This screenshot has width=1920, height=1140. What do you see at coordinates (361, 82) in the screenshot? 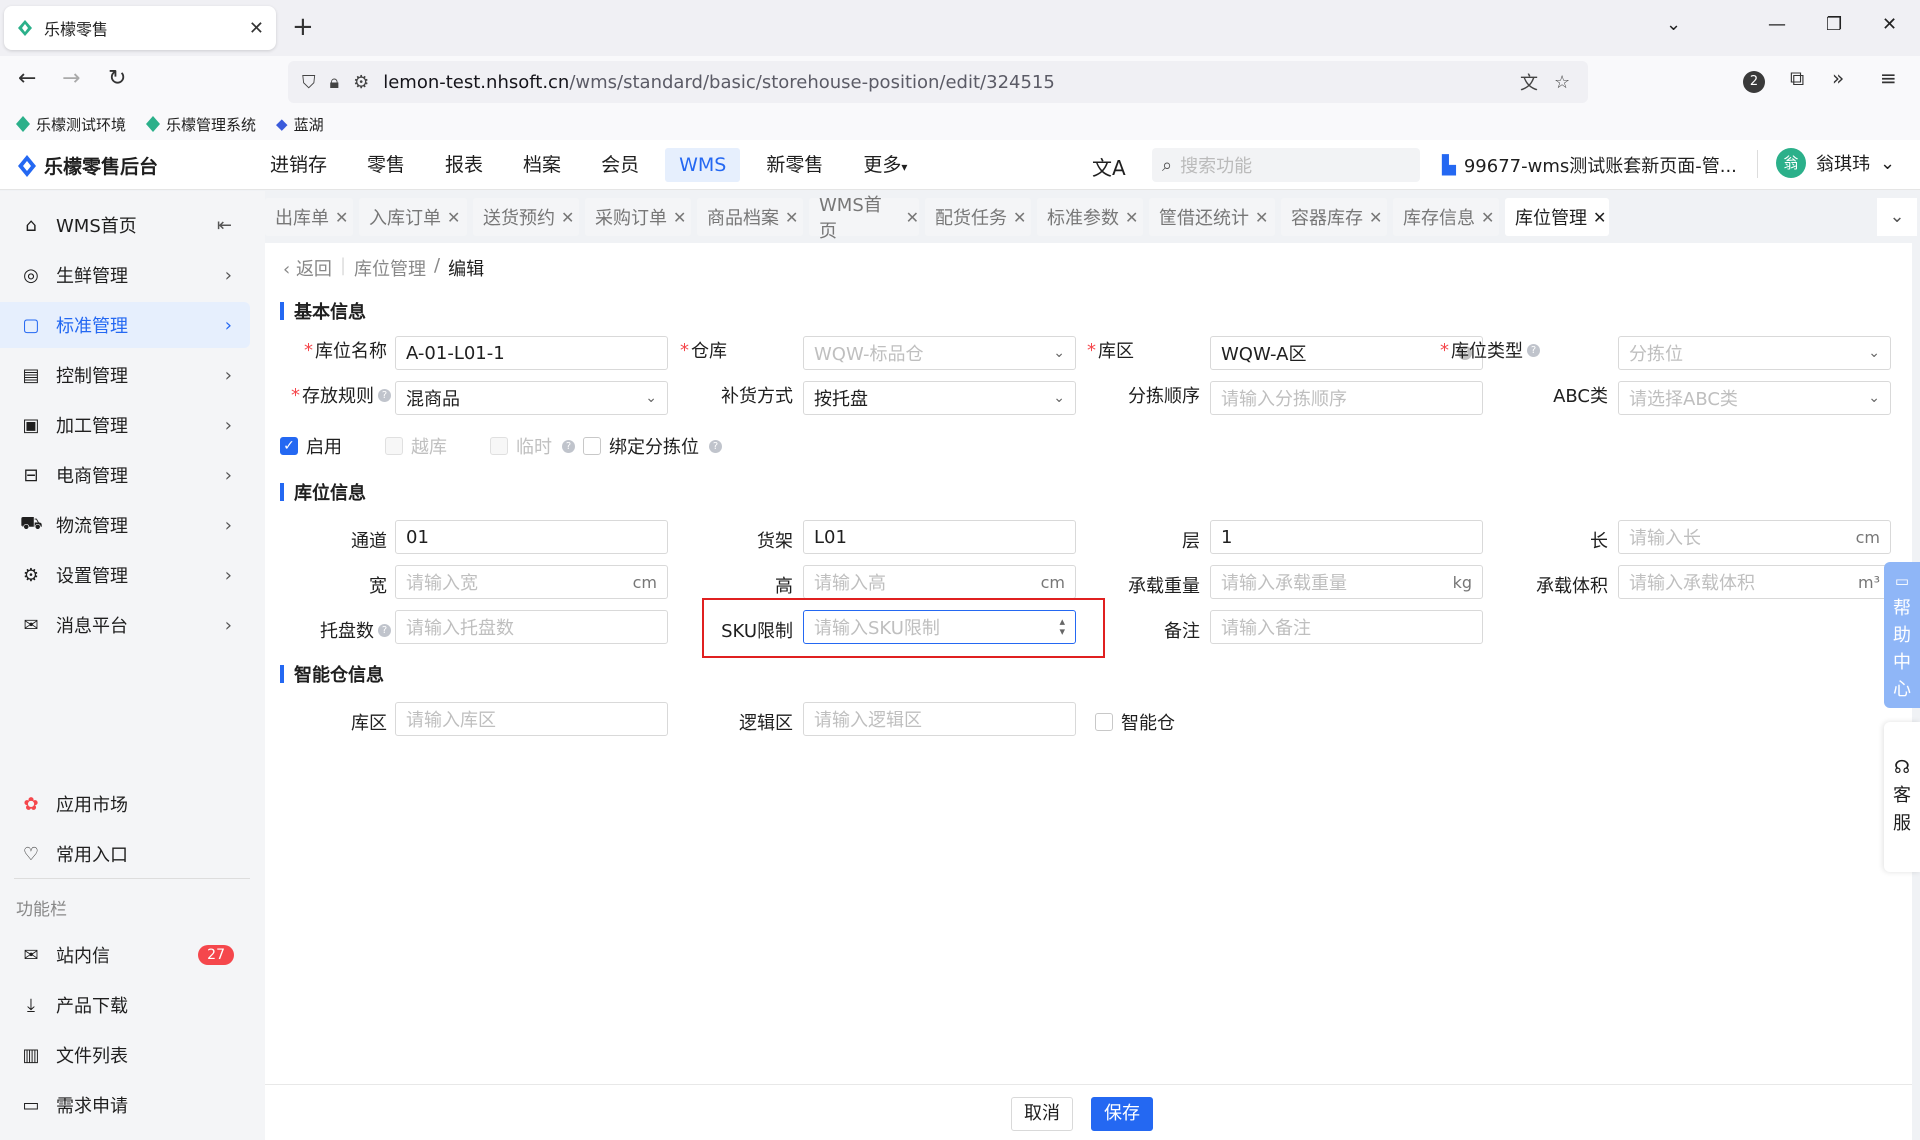
I see `site-settings-icon: ⚙` at bounding box center [361, 82].